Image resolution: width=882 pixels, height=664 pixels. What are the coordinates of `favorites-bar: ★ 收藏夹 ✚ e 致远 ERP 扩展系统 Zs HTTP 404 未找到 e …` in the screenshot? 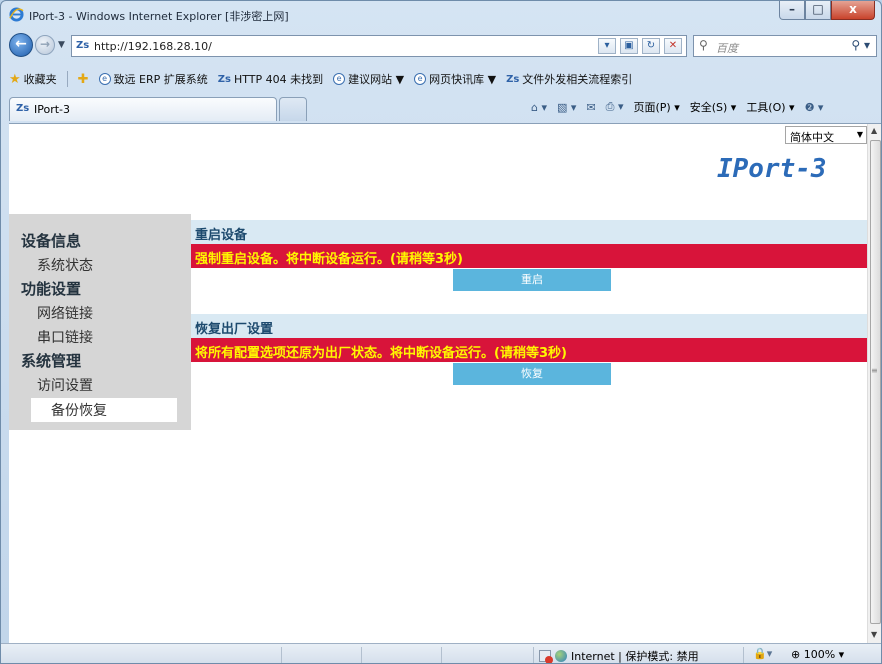 It's located at (441, 79).